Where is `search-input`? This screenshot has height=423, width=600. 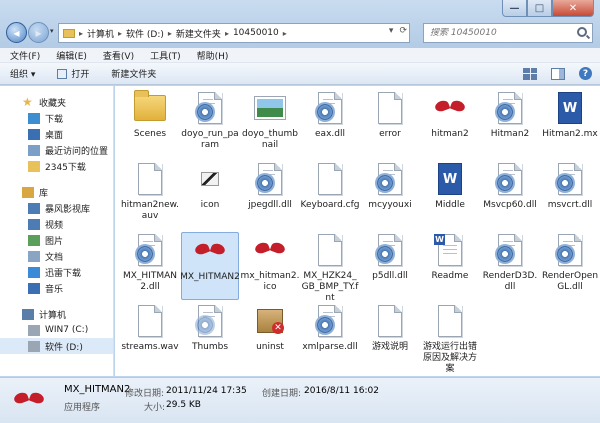
search-input is located at coordinates (500, 33).